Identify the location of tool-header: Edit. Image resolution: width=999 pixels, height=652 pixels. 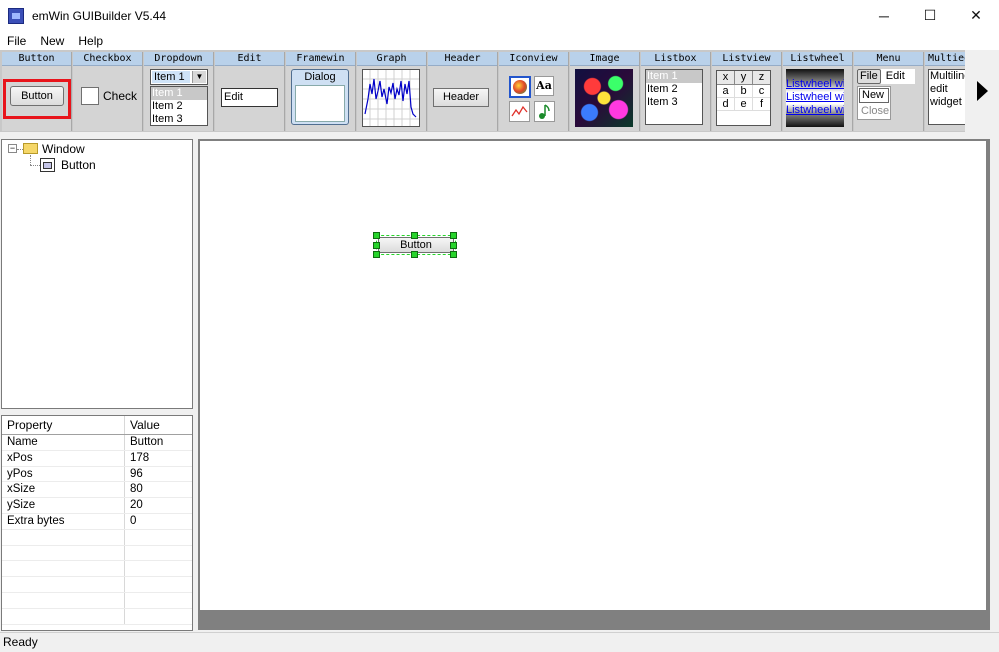
(249, 59).